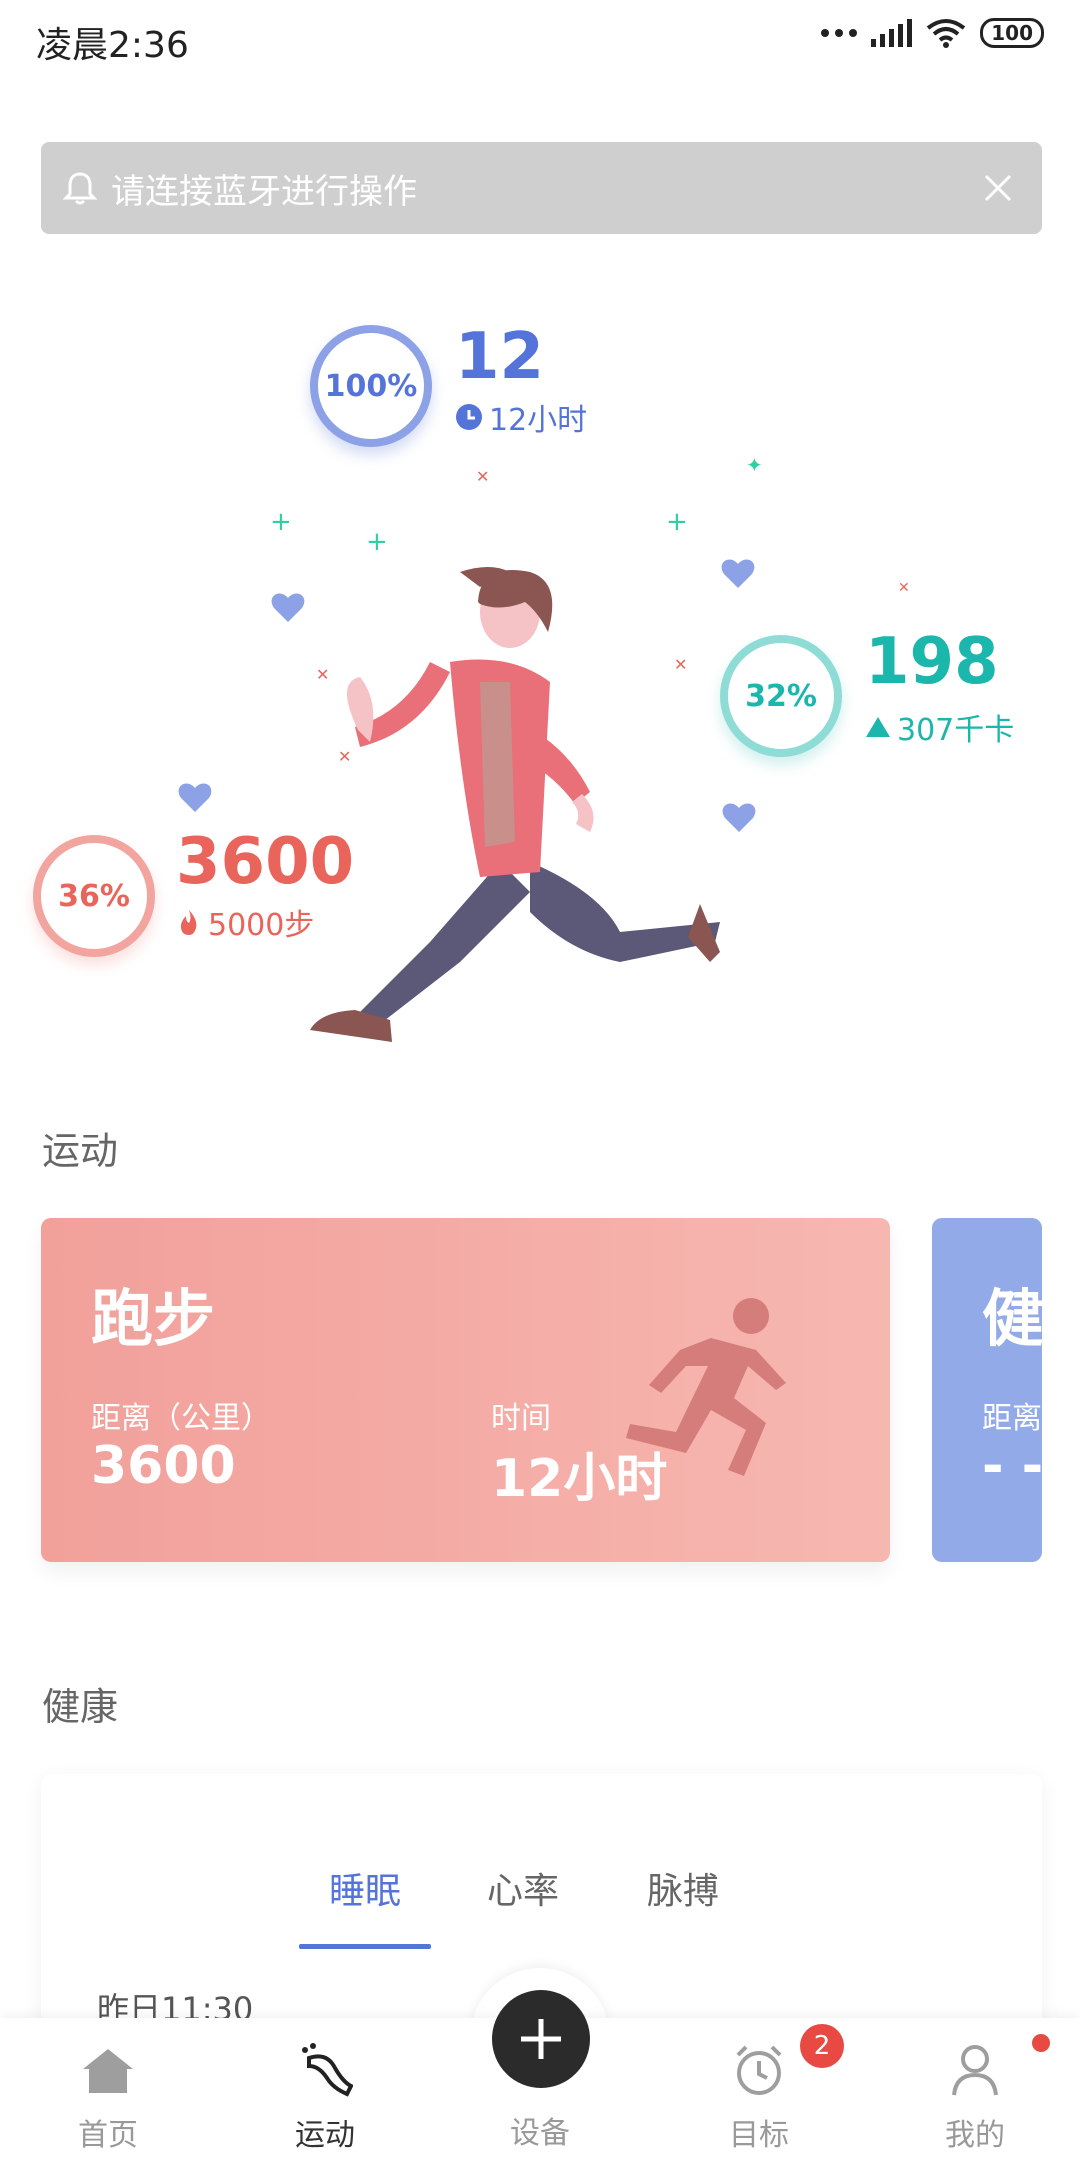  Describe the element at coordinates (822, 2046) in the screenshot. I see `goal-badge: 2` at that location.